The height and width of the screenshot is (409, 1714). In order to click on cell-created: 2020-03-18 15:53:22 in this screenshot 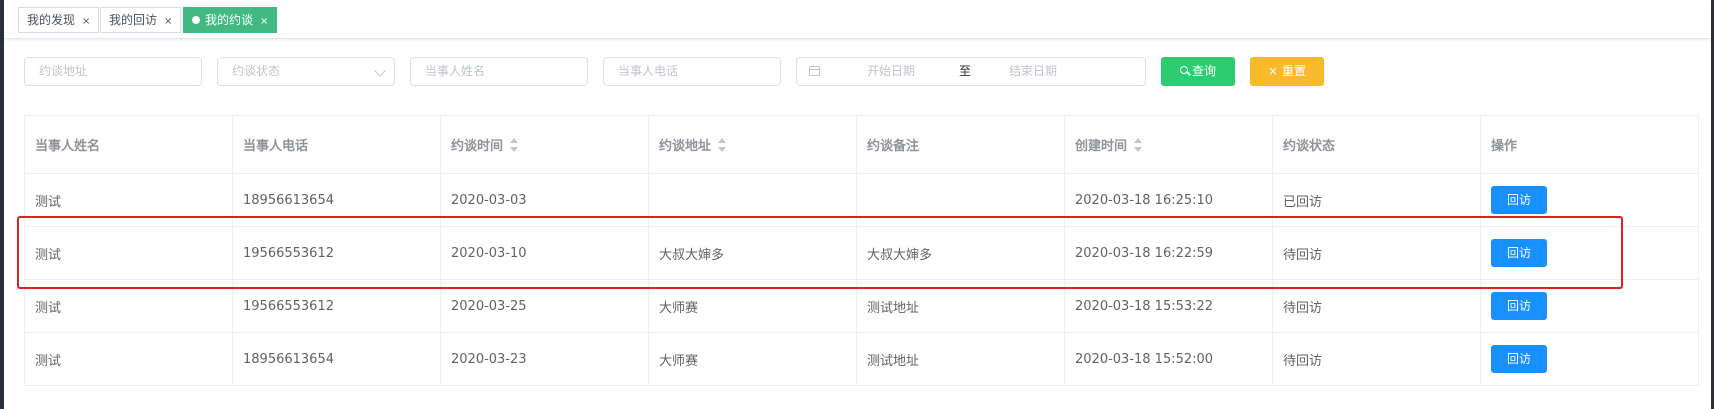, I will do `click(1169, 306)`.